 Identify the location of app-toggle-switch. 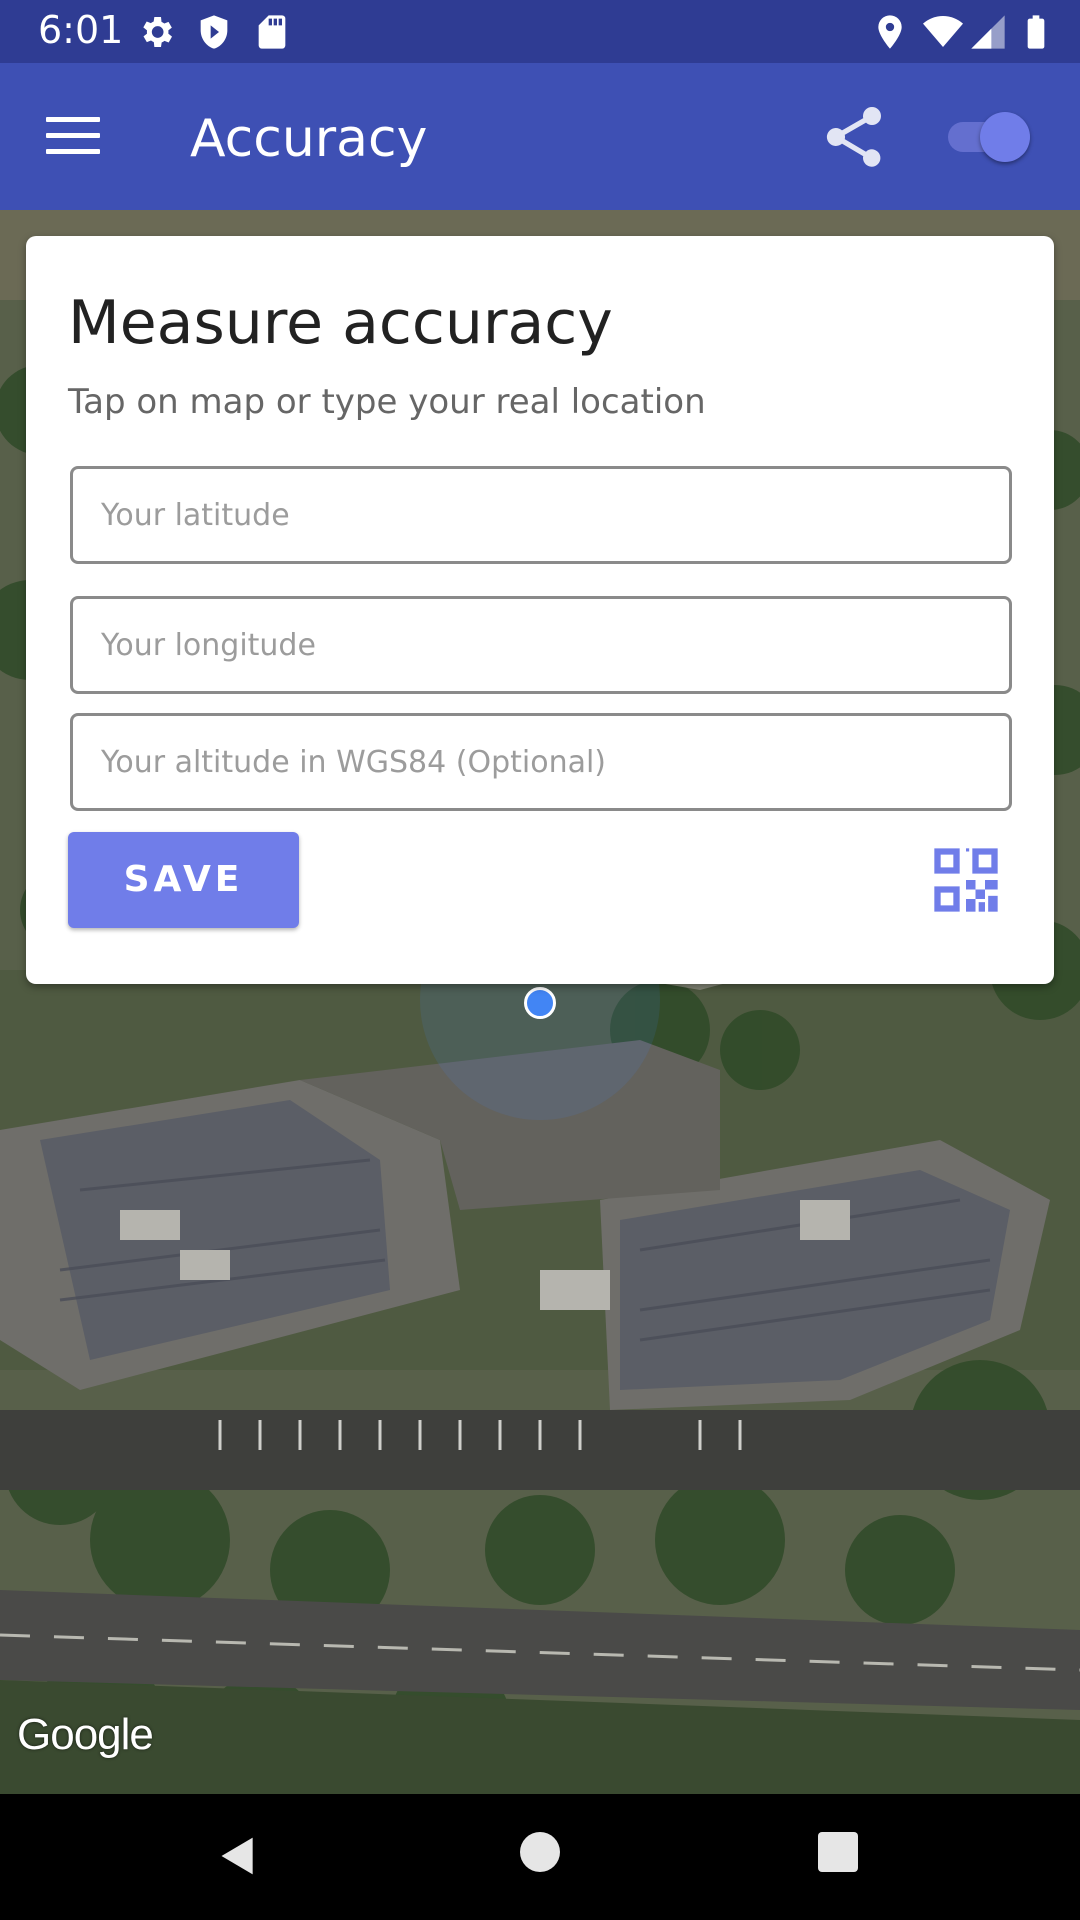
(989, 136).